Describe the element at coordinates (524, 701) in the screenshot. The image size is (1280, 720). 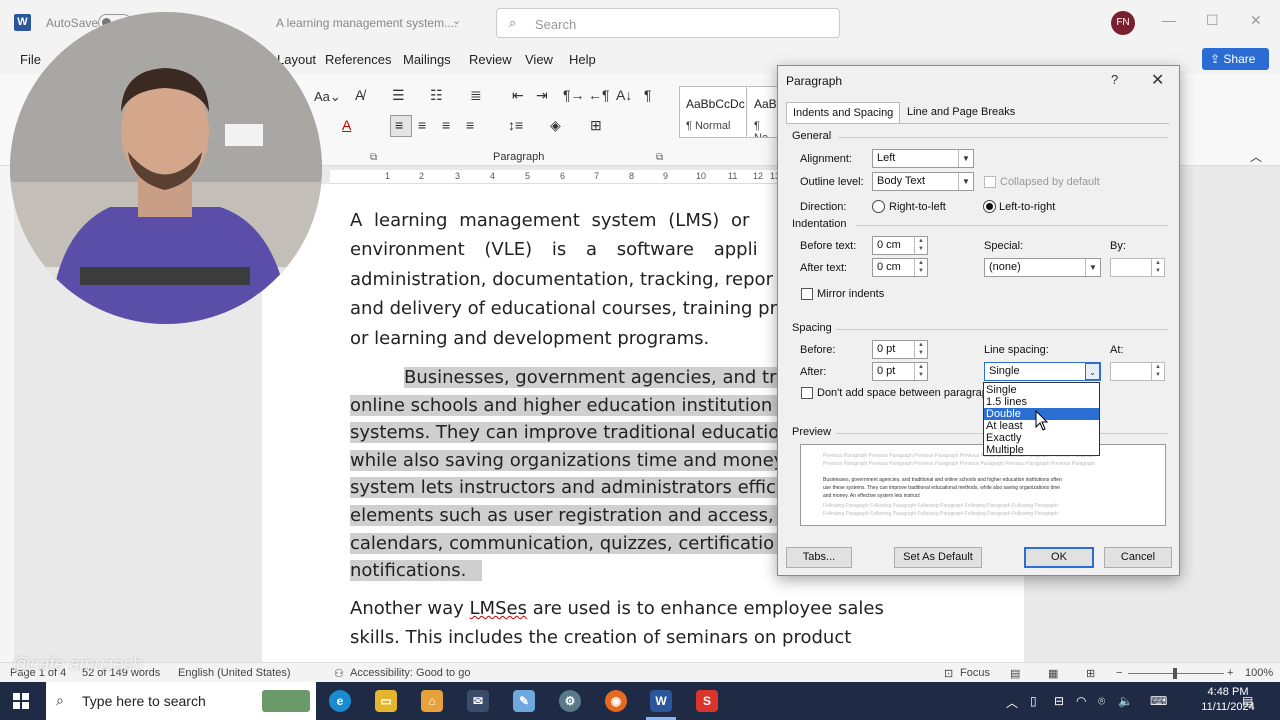
I see `notes-icon: ✎` at that location.